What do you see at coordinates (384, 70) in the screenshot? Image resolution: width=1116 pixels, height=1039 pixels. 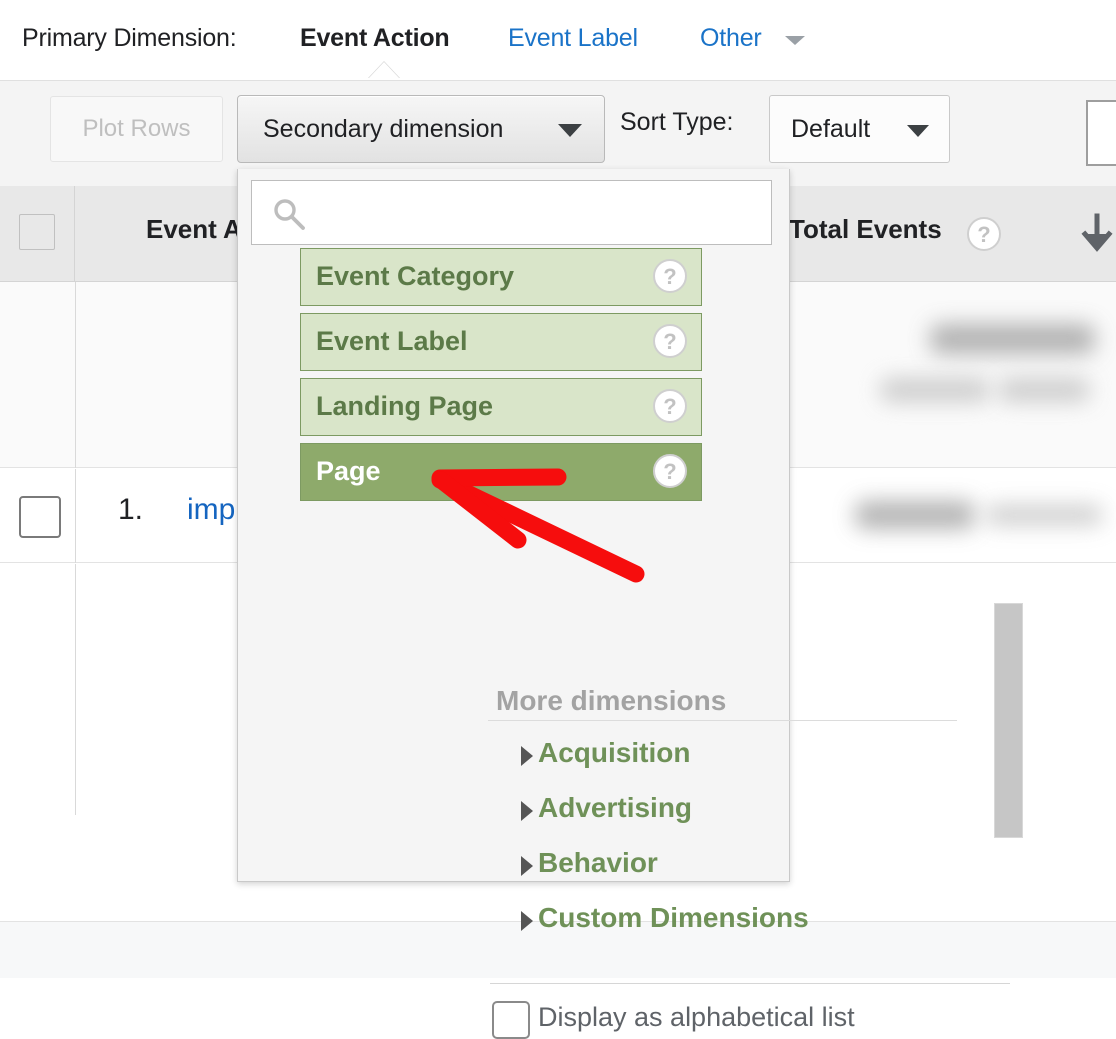 I see `active-tab-caret-icon` at bounding box center [384, 70].